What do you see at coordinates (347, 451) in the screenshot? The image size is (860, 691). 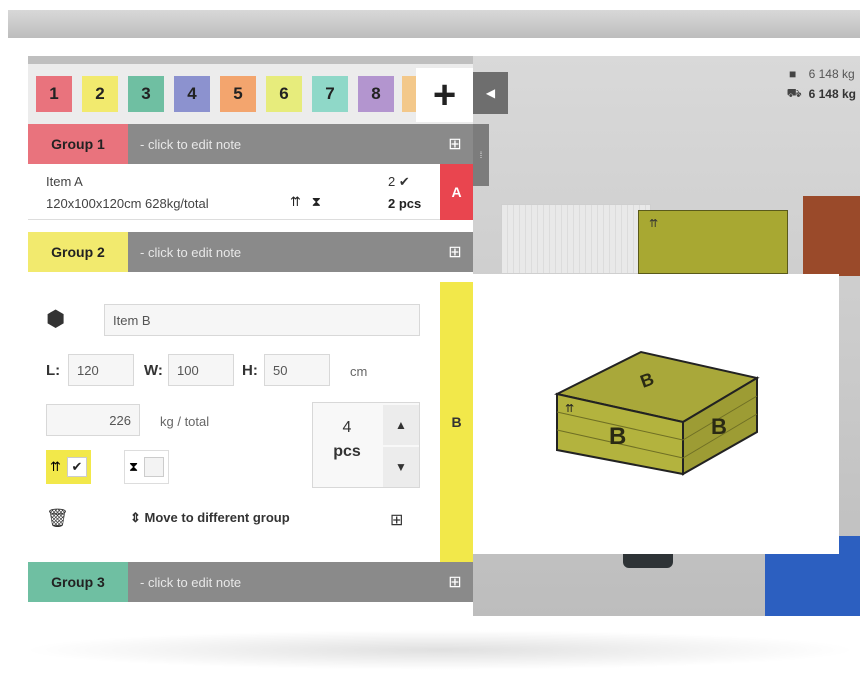 I see `quantity-unit: pcs` at bounding box center [347, 451].